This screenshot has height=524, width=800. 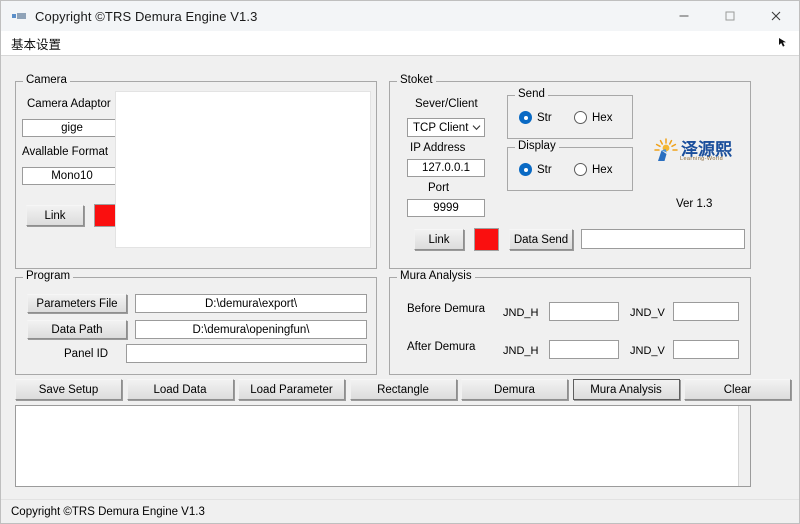 What do you see at coordinates (535, 117) in the screenshot?
I see `send-radio-str: Str` at bounding box center [535, 117].